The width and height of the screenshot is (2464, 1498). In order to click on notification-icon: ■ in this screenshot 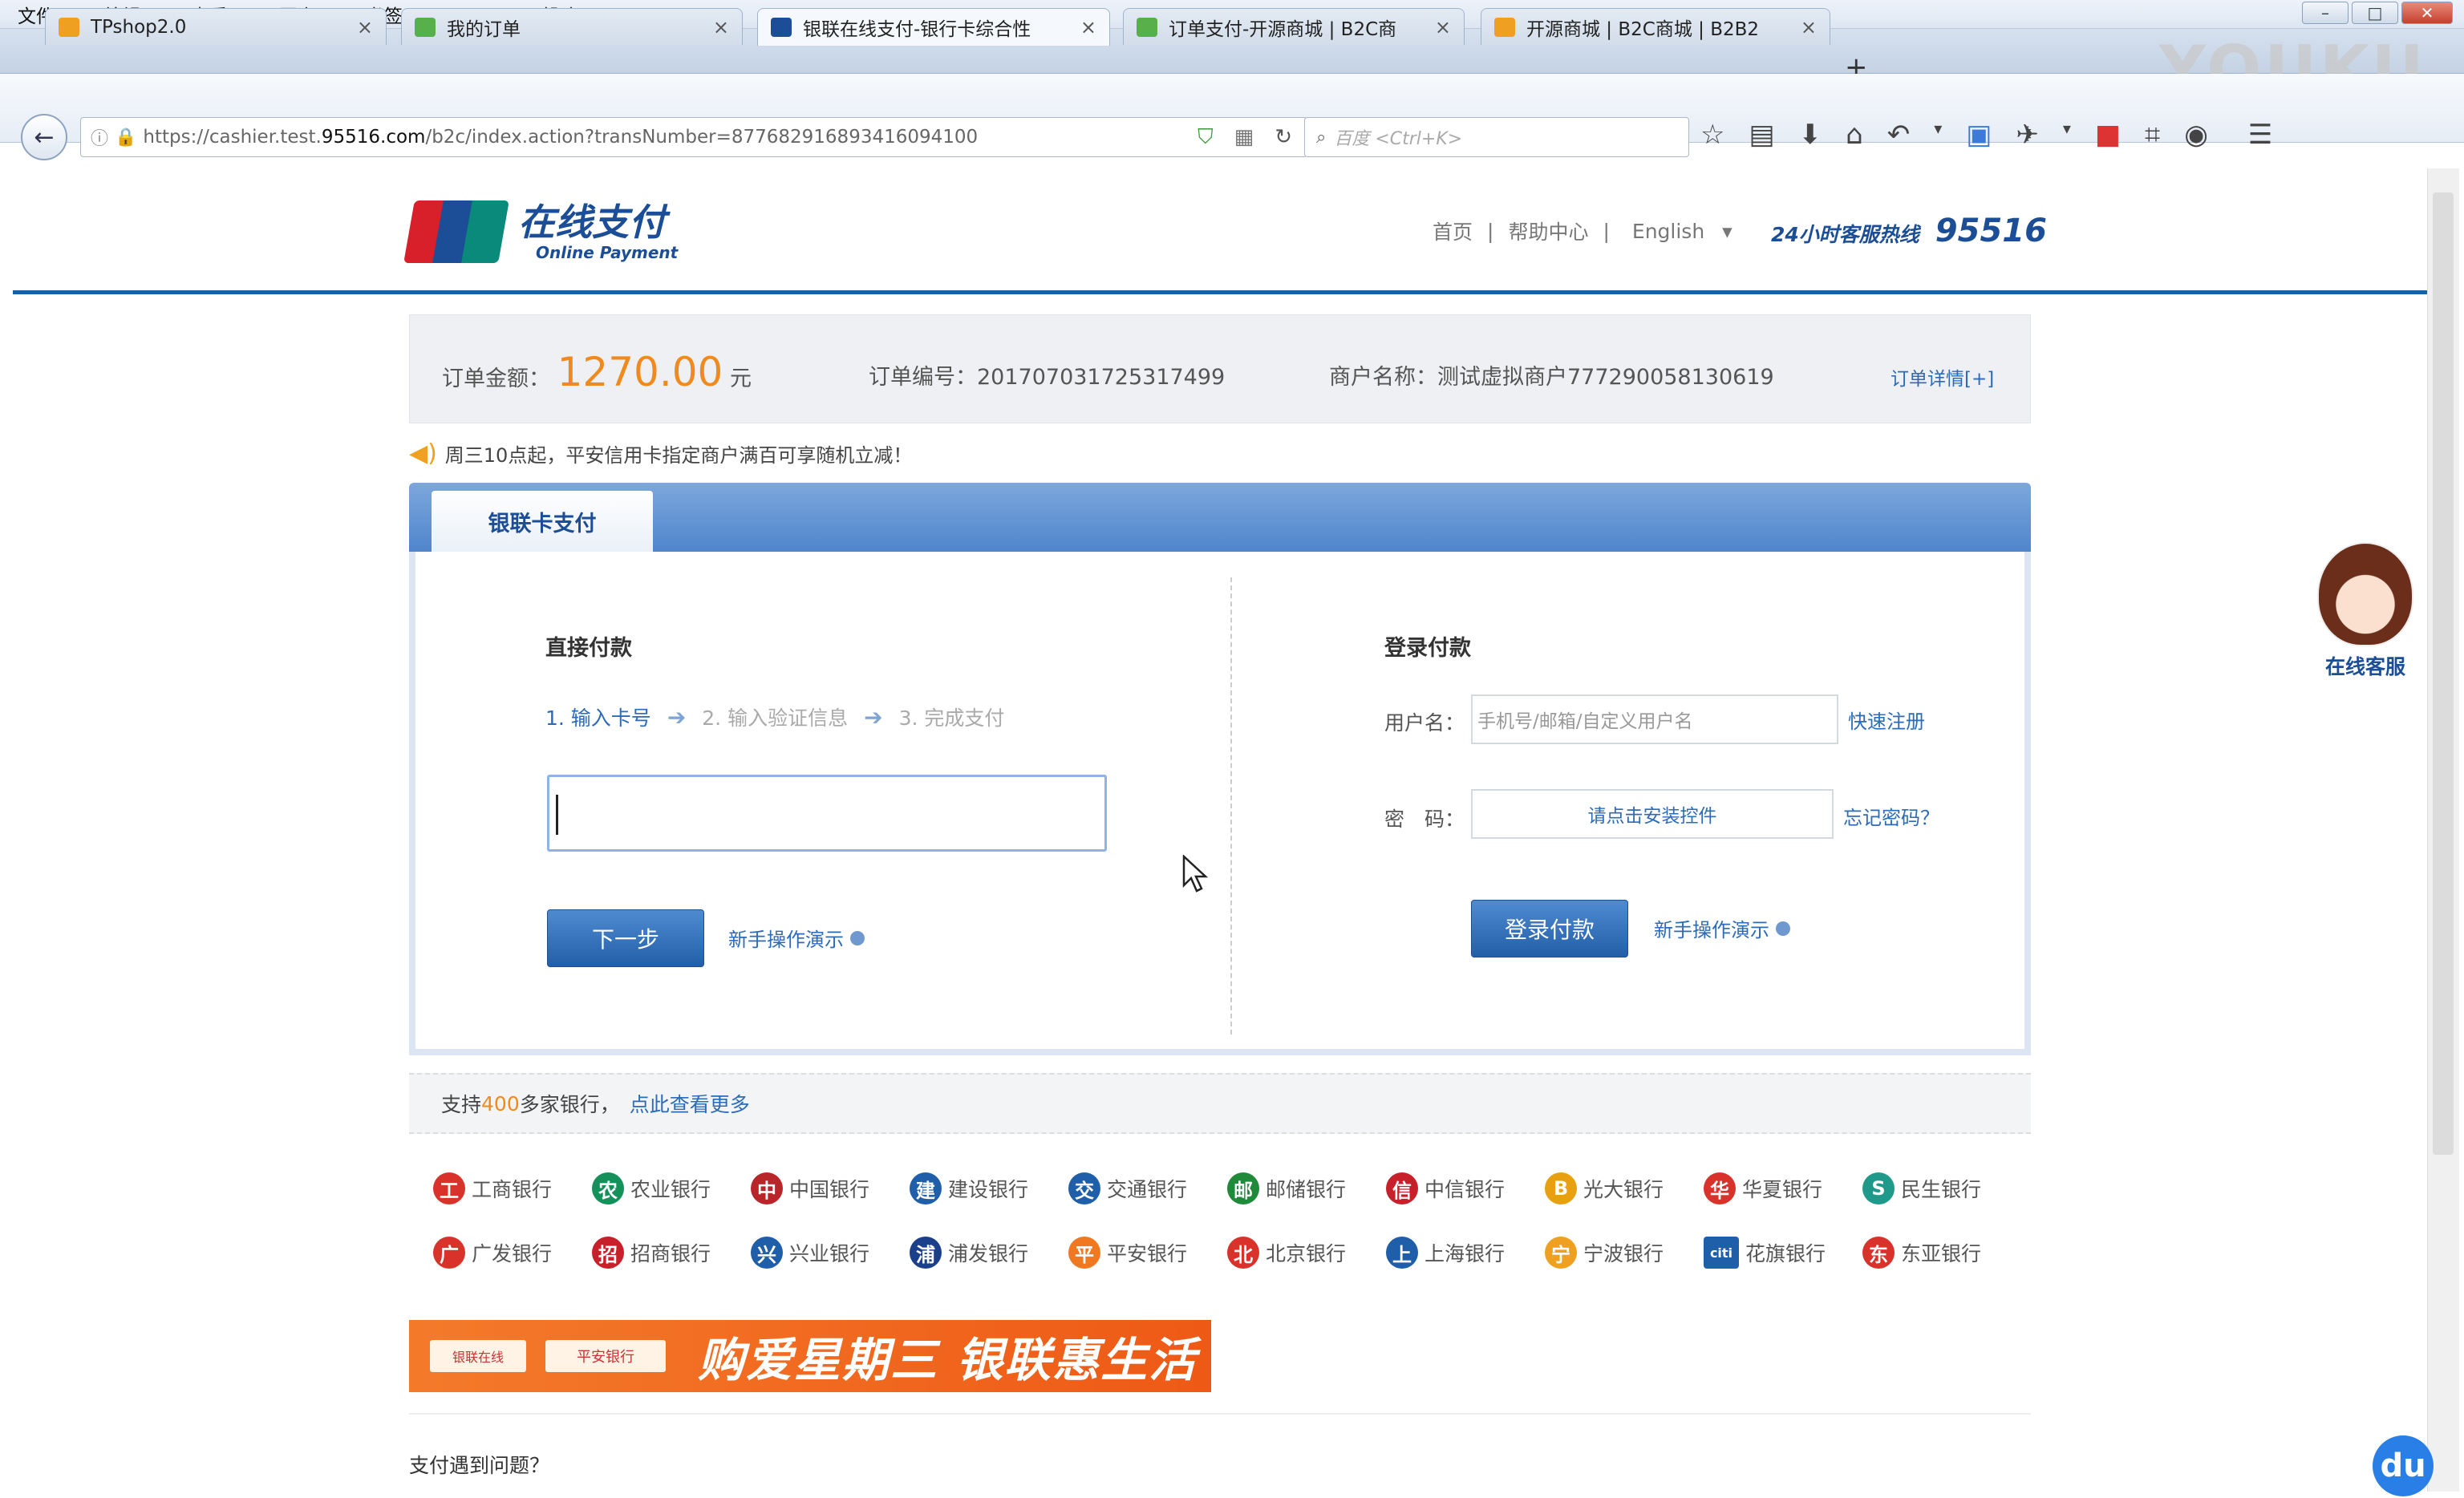, I will do `click(2108, 135)`.